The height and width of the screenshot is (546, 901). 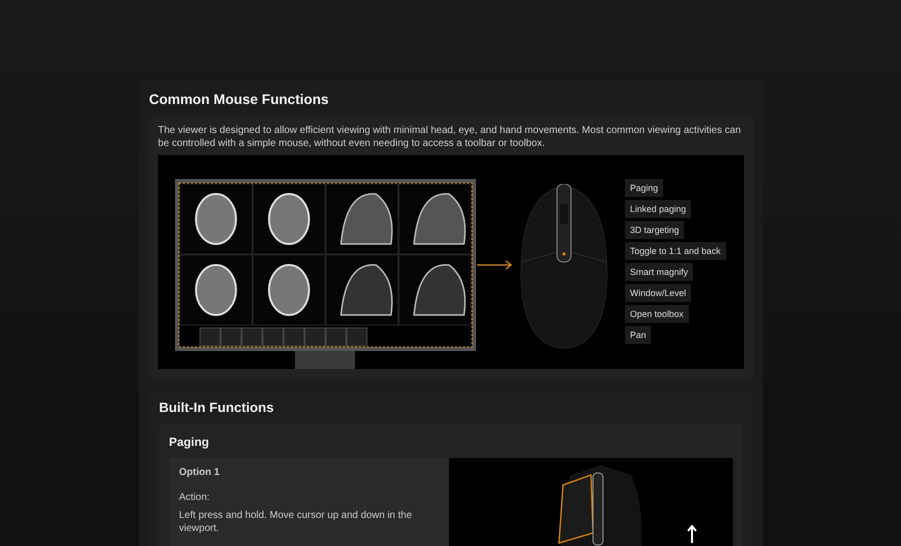 I want to click on function-label: Paging, so click(x=644, y=188).